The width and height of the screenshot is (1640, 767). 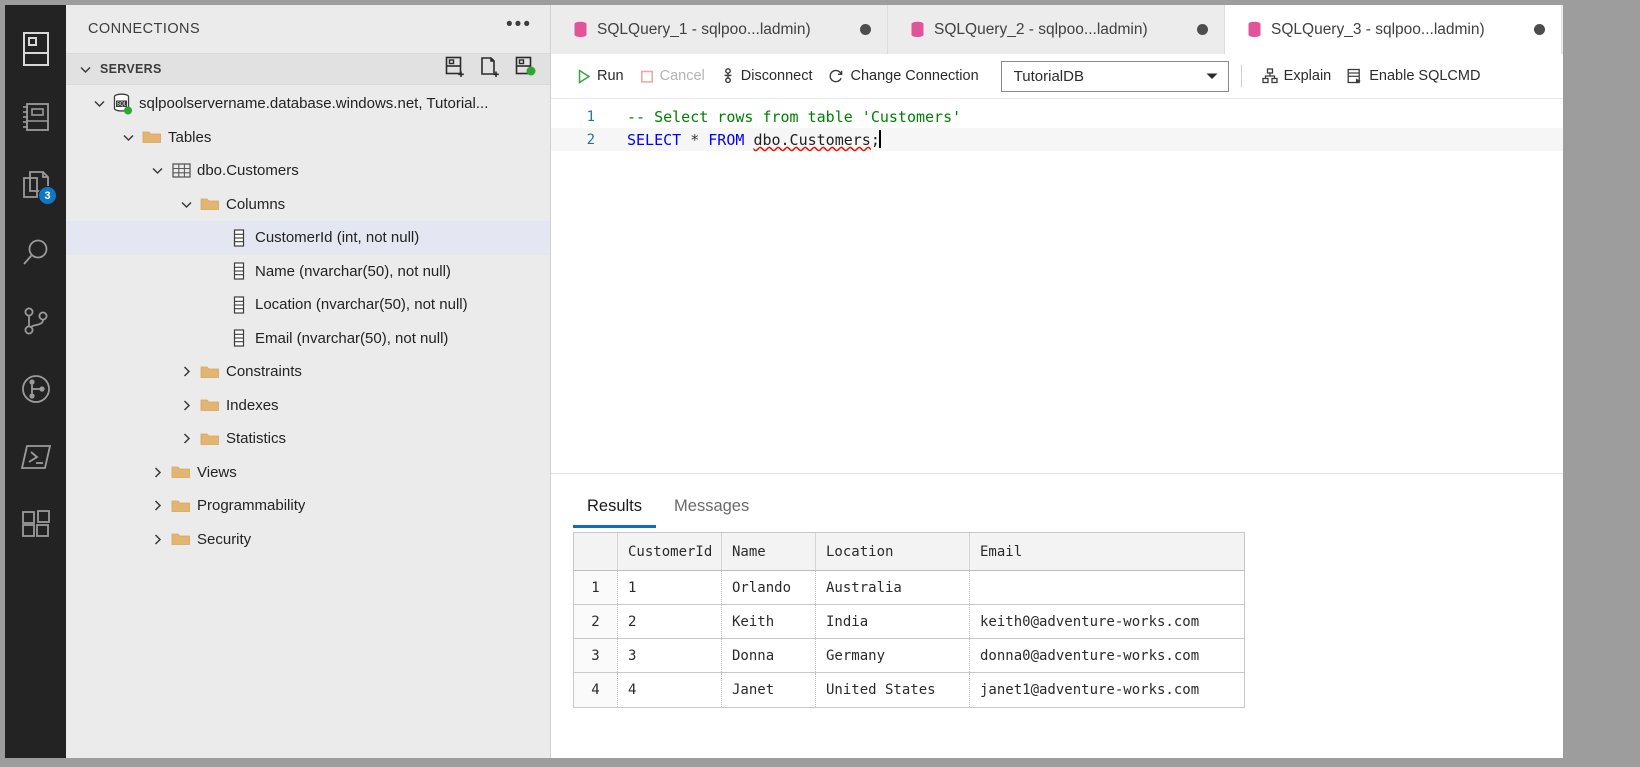 I want to click on line-number: 1, so click(x=590, y=116).